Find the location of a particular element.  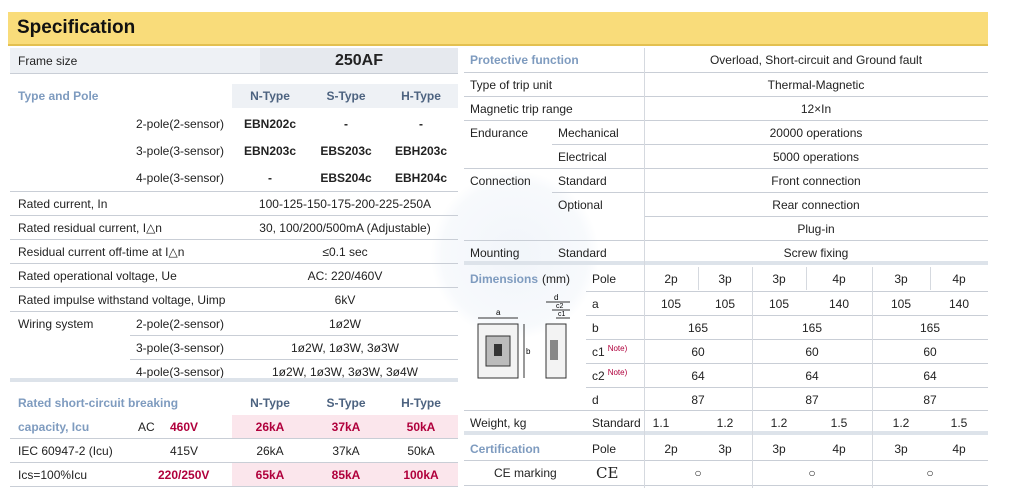

wiring-pole: 3-pole(3-sensor) is located at coordinates (180, 347).